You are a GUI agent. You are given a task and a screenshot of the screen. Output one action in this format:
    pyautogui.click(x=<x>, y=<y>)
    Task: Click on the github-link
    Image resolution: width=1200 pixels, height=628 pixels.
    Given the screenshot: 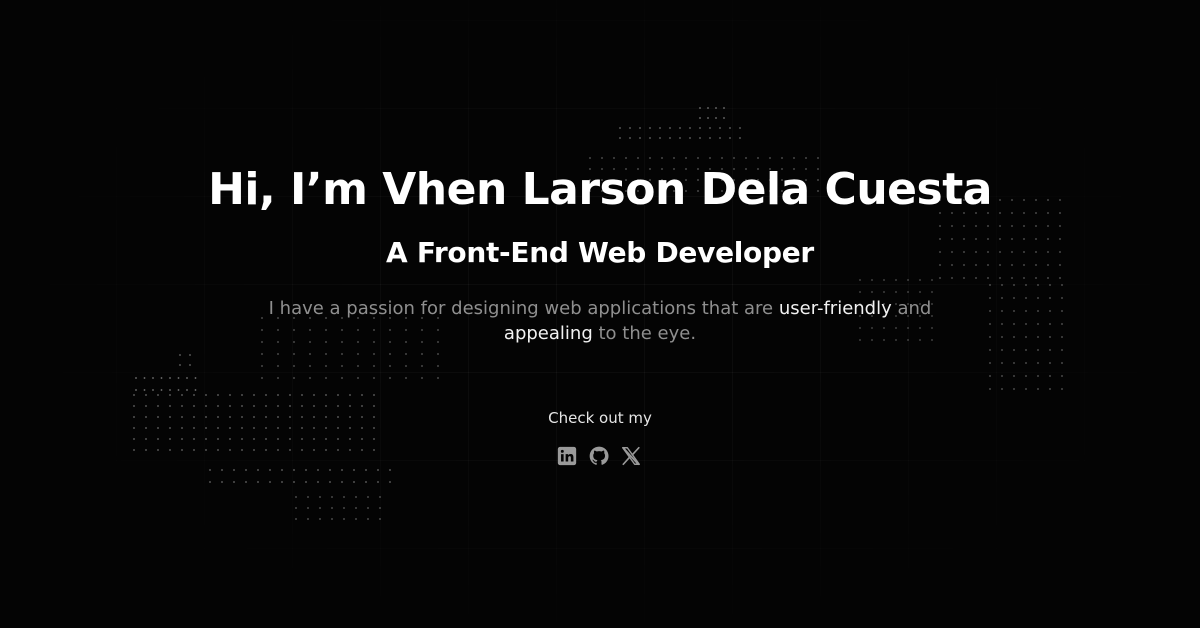 What is the action you would take?
    pyautogui.click(x=599, y=456)
    